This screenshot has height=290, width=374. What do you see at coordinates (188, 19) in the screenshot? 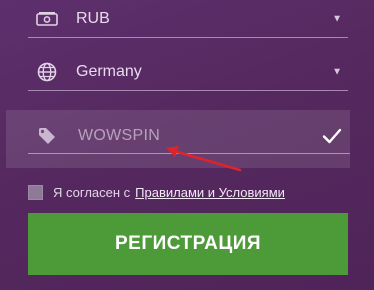
I see `currency-select: RUB ▼` at bounding box center [188, 19].